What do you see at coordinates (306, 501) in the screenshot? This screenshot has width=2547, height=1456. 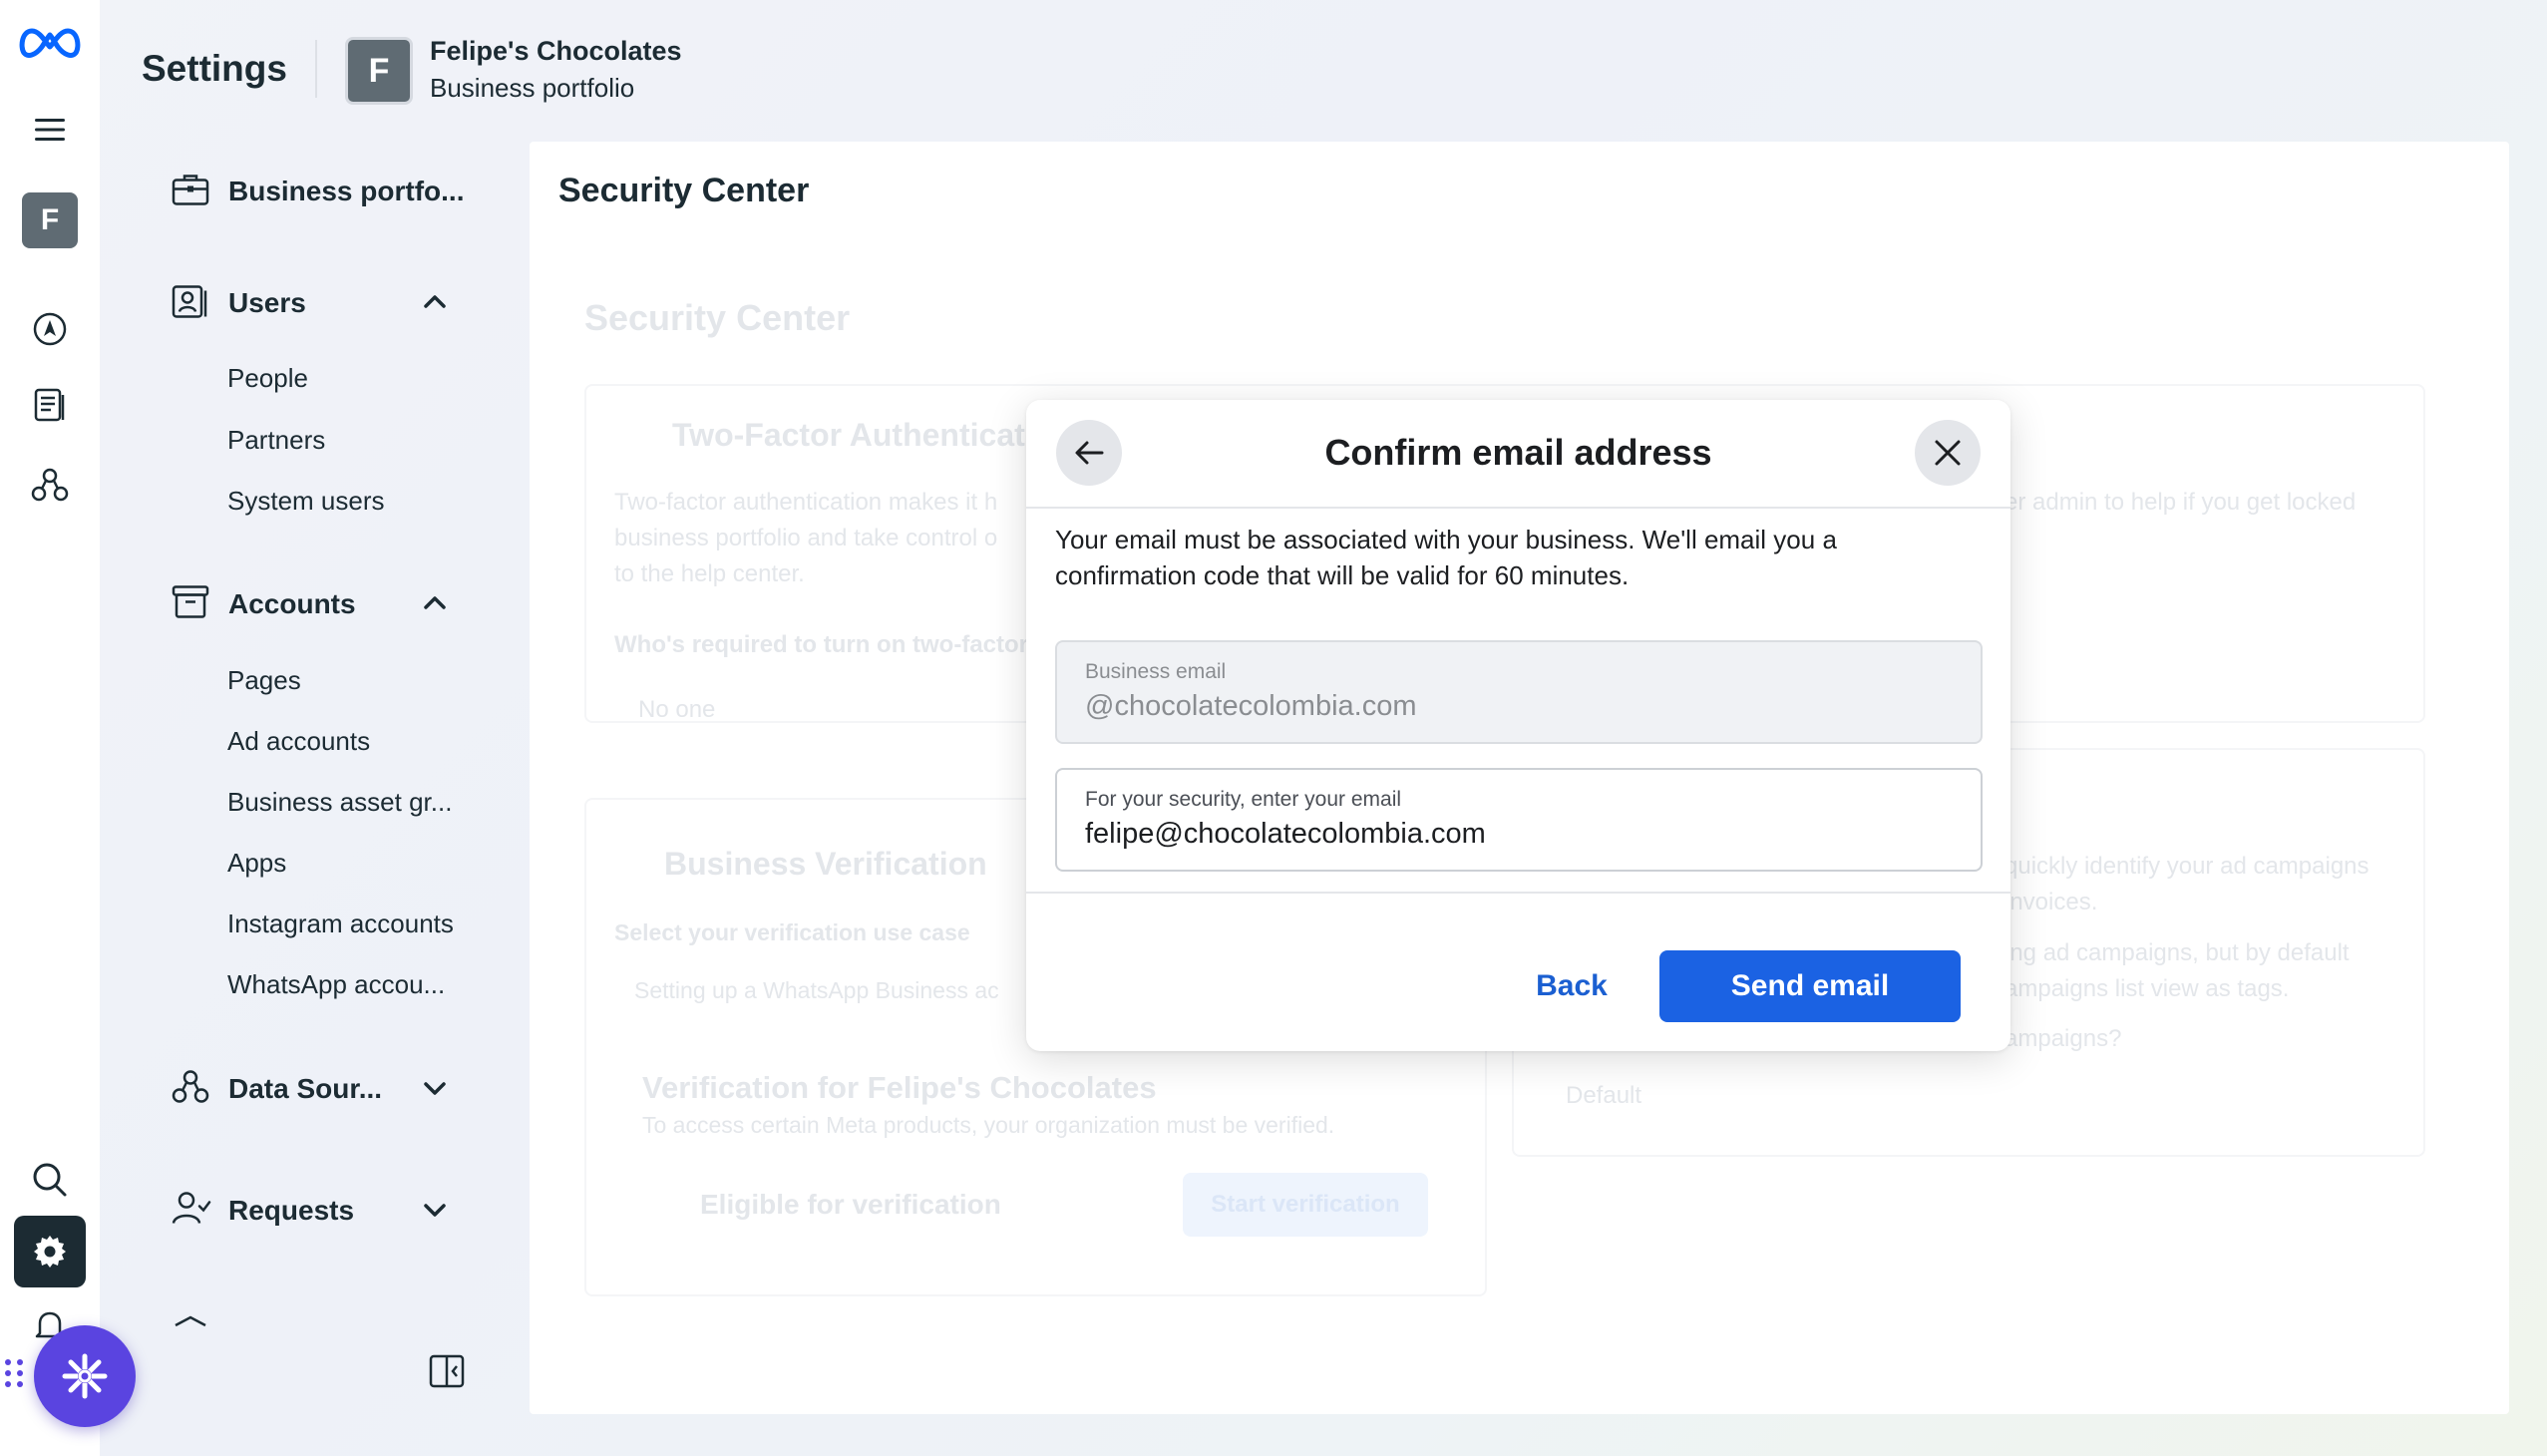 I see `sidebar-item-system-users: System users` at bounding box center [306, 501].